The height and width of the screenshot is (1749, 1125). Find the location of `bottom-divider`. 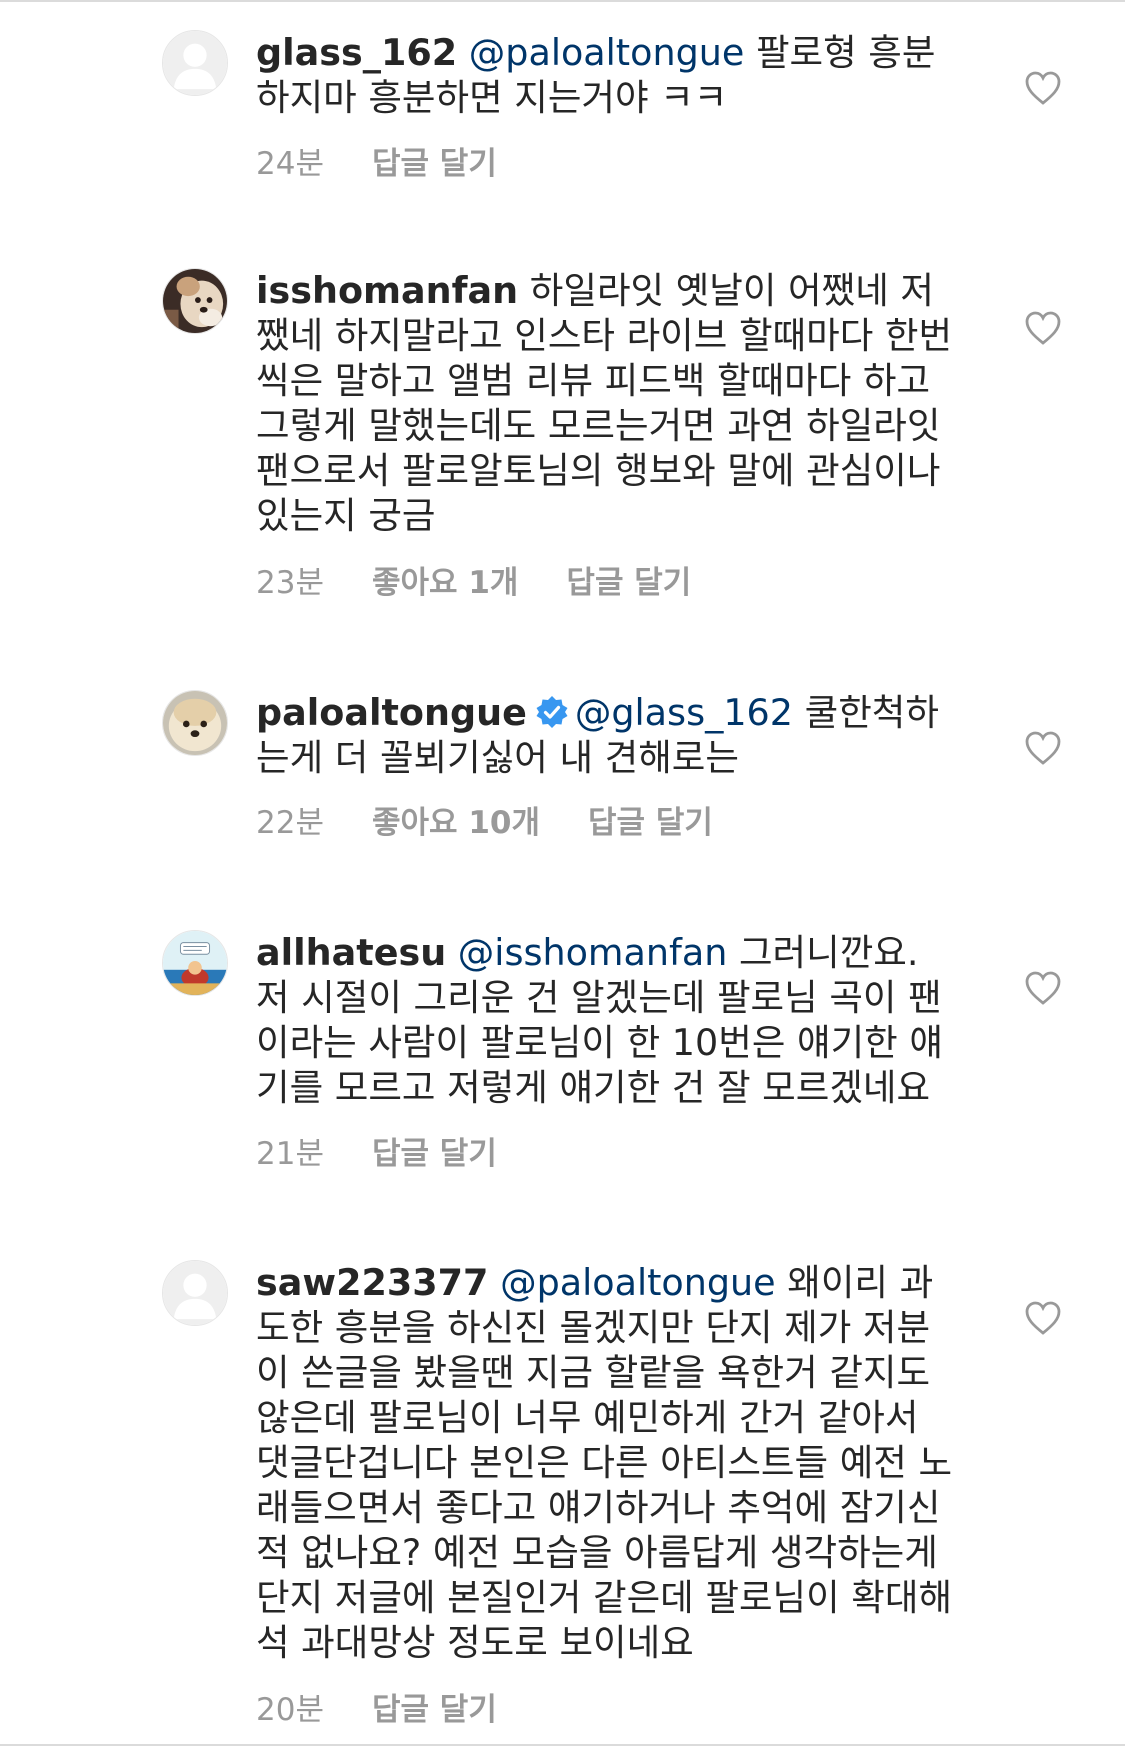

bottom-divider is located at coordinates (562, 1745).